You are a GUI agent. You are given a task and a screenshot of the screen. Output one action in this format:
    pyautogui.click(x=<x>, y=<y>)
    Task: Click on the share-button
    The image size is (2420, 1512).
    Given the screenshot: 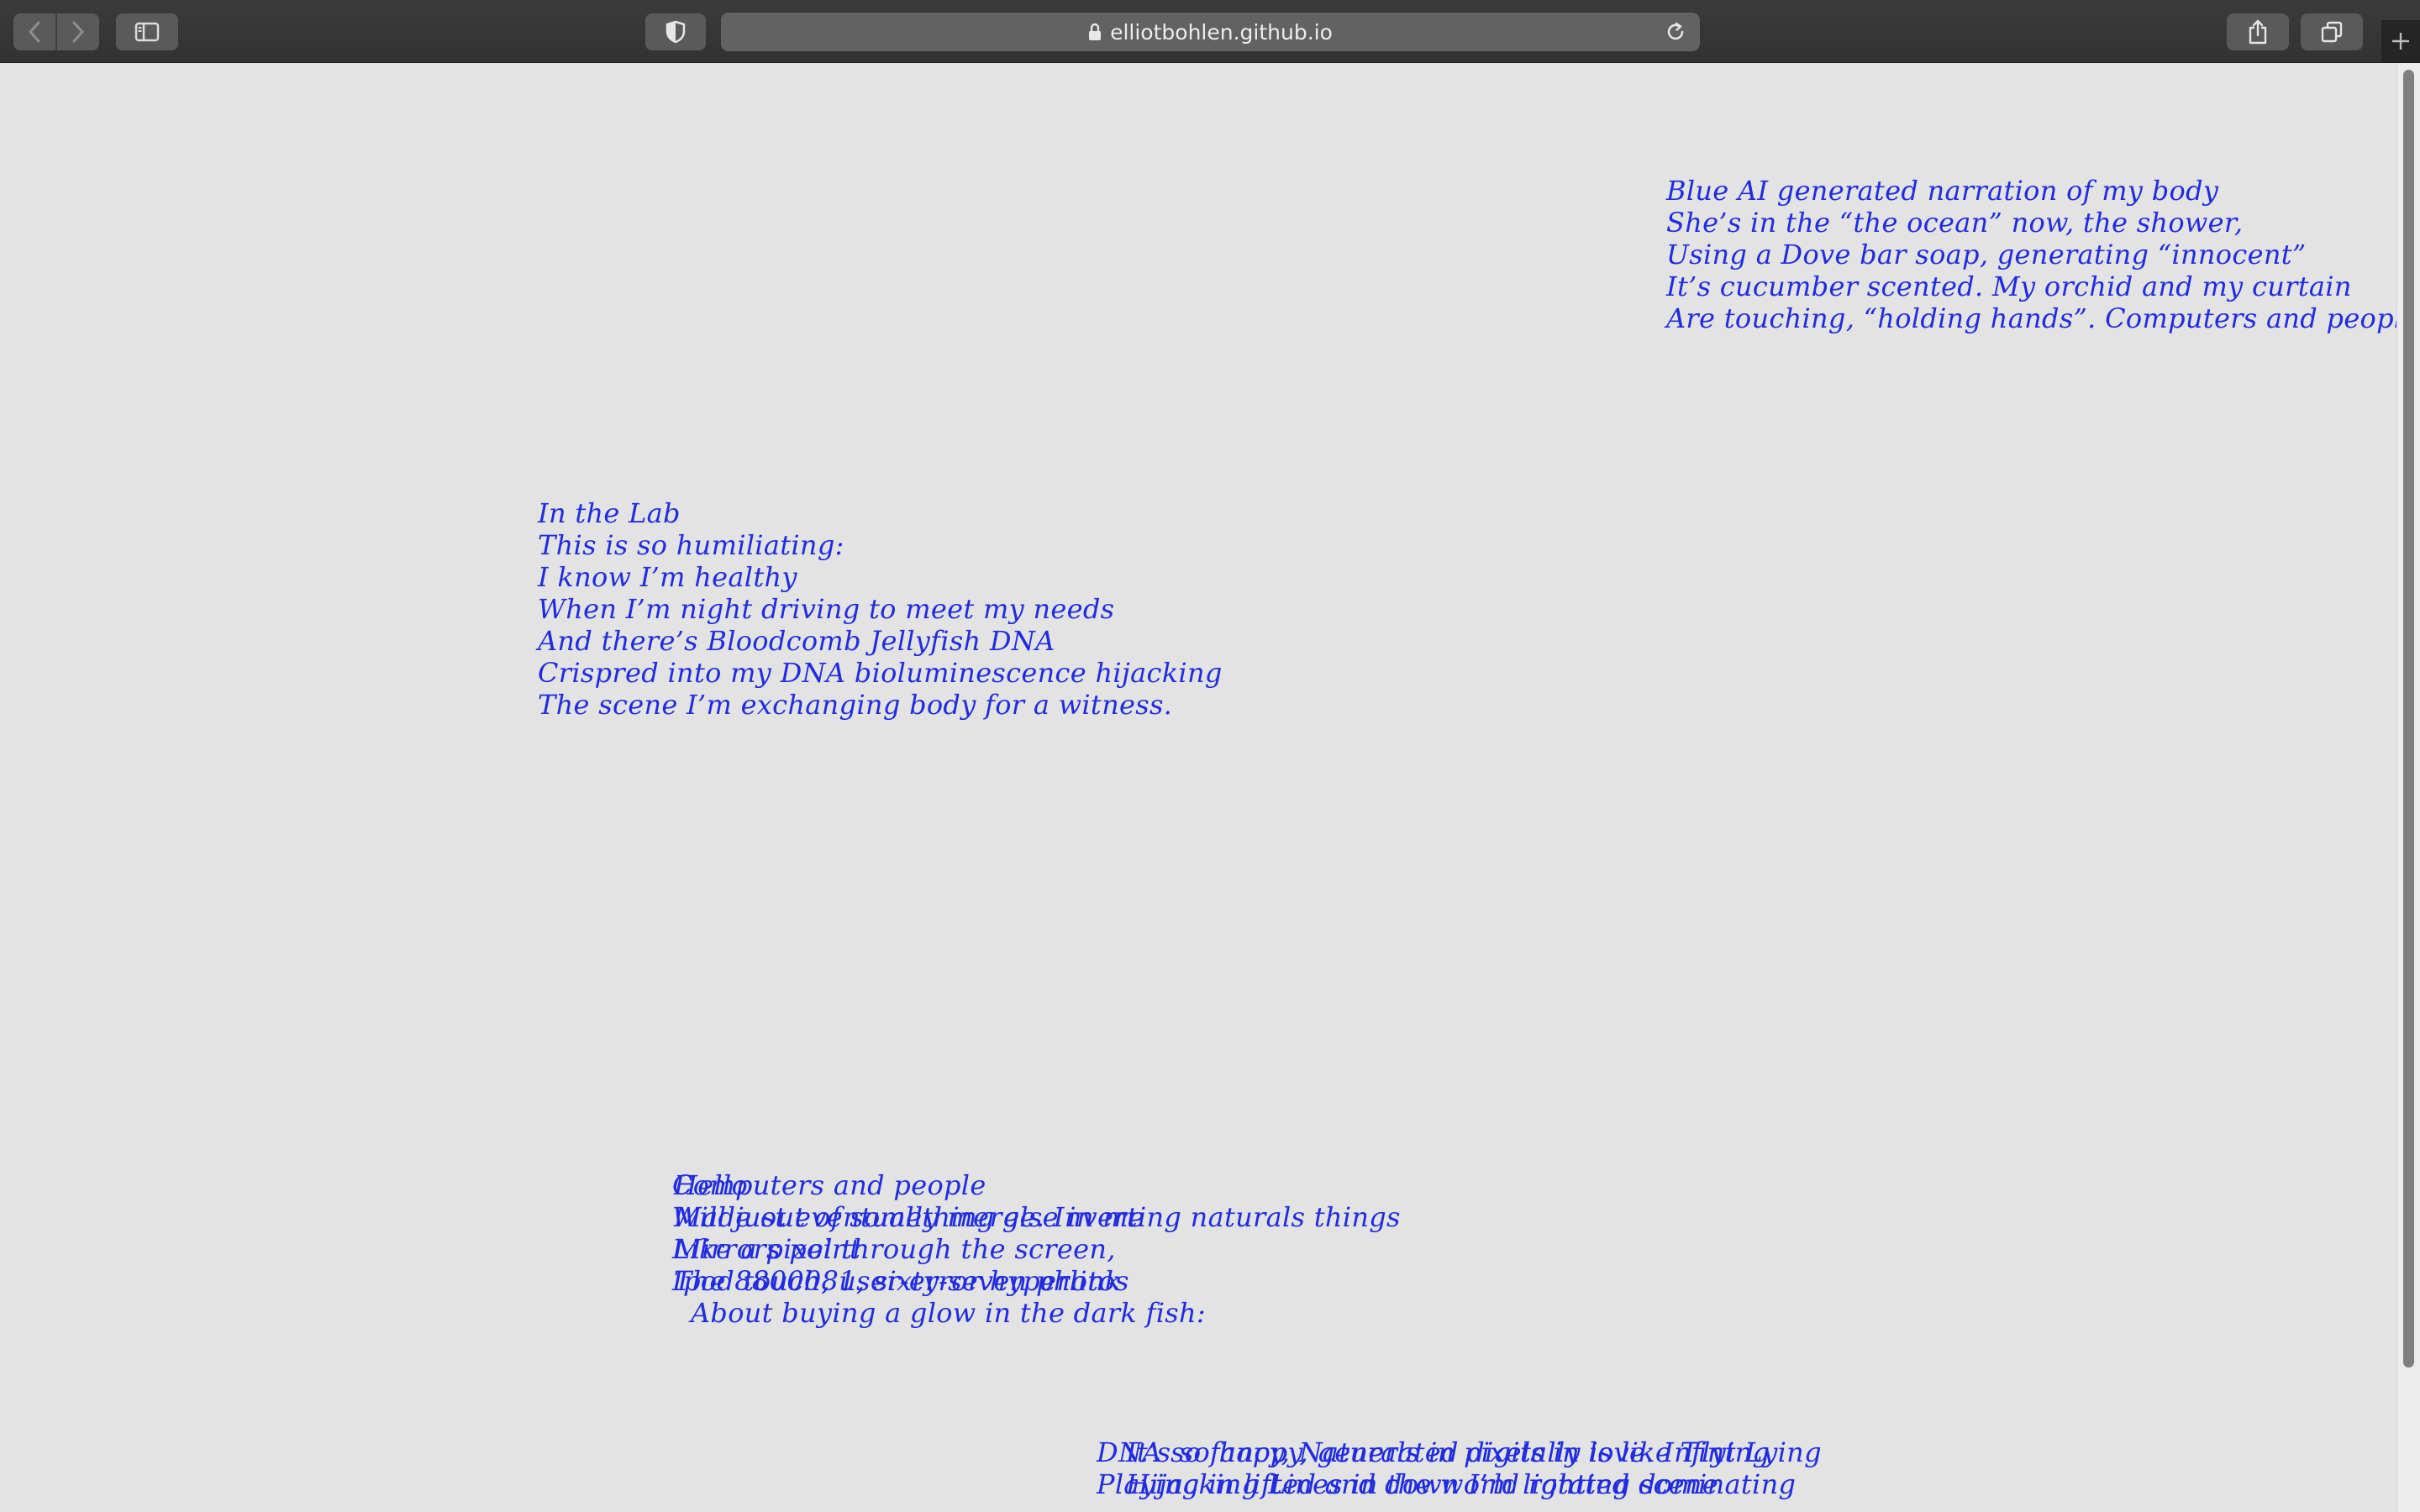 What is the action you would take?
    pyautogui.click(x=2258, y=31)
    